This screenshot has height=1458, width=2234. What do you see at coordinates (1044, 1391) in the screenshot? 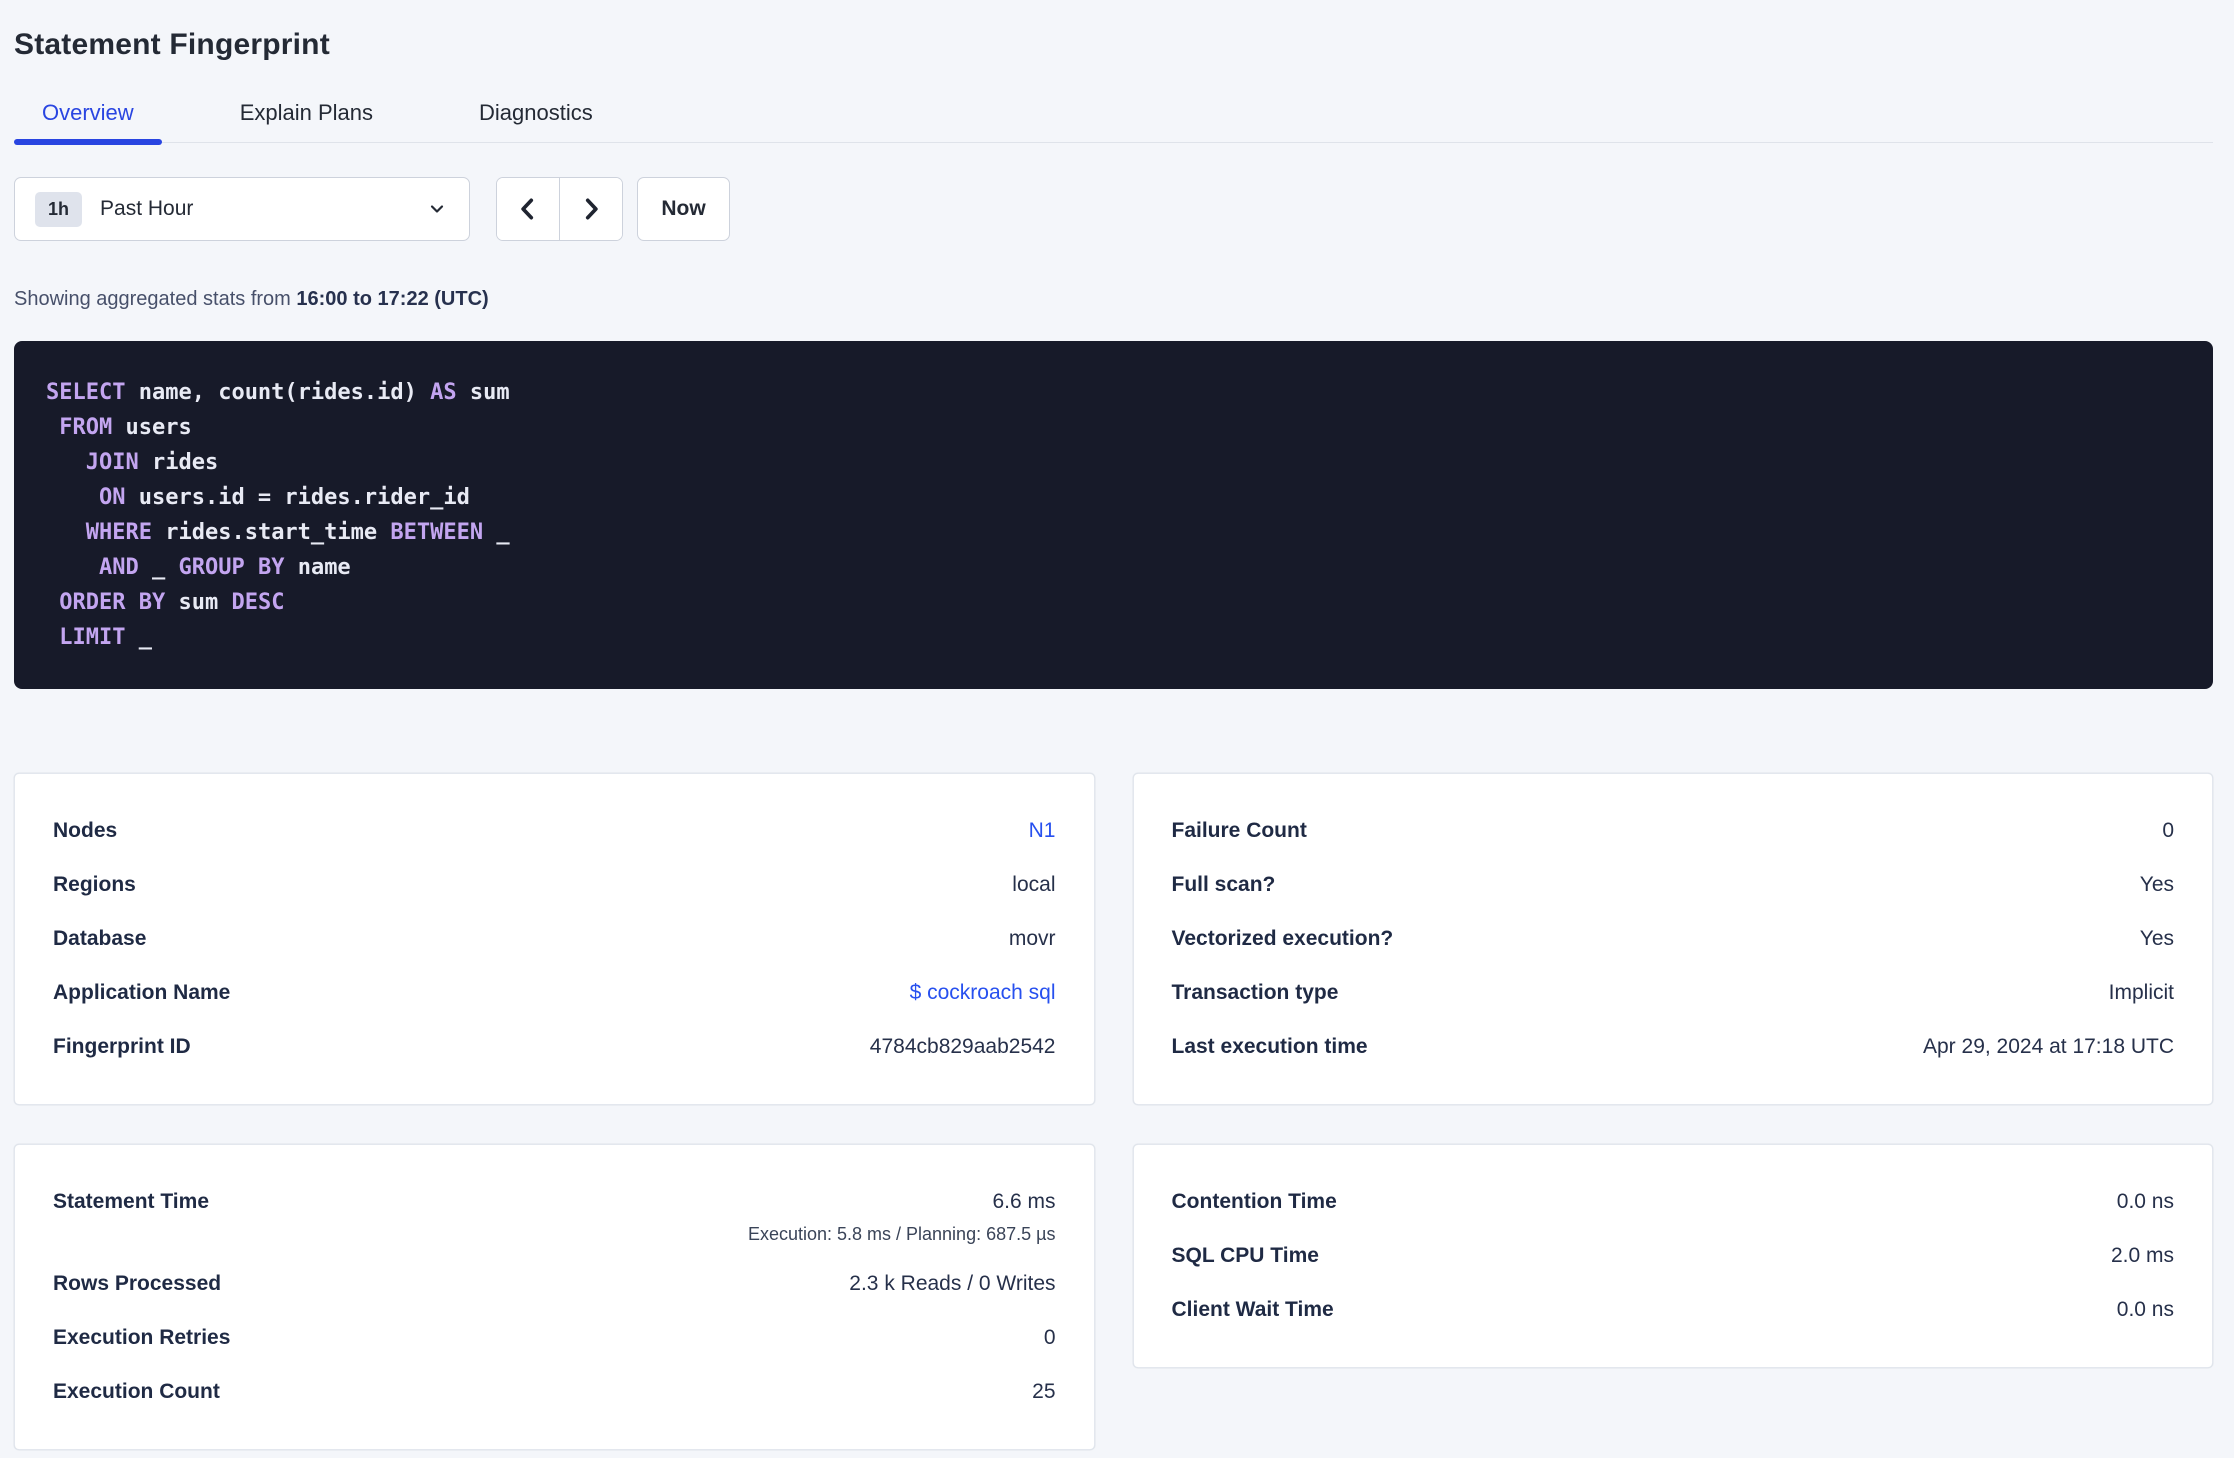
I see `stat-value: 25` at bounding box center [1044, 1391].